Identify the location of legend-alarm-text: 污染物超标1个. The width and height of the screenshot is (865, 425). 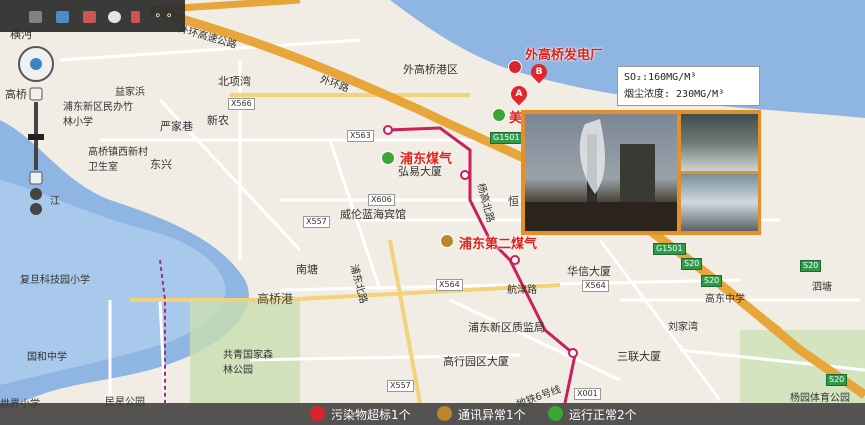
(371, 415).